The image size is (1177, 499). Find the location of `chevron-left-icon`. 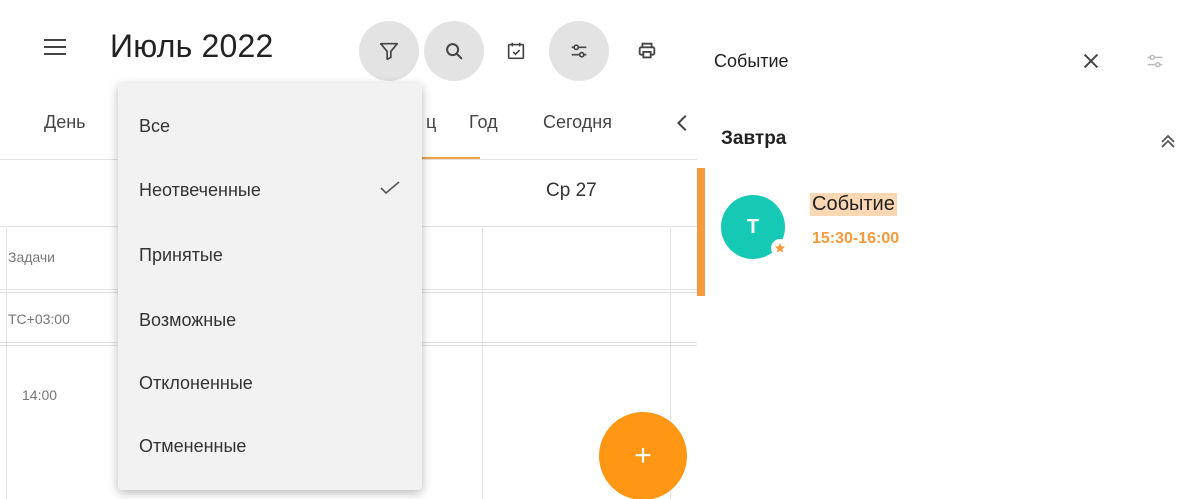

chevron-left-icon is located at coordinates (683, 123).